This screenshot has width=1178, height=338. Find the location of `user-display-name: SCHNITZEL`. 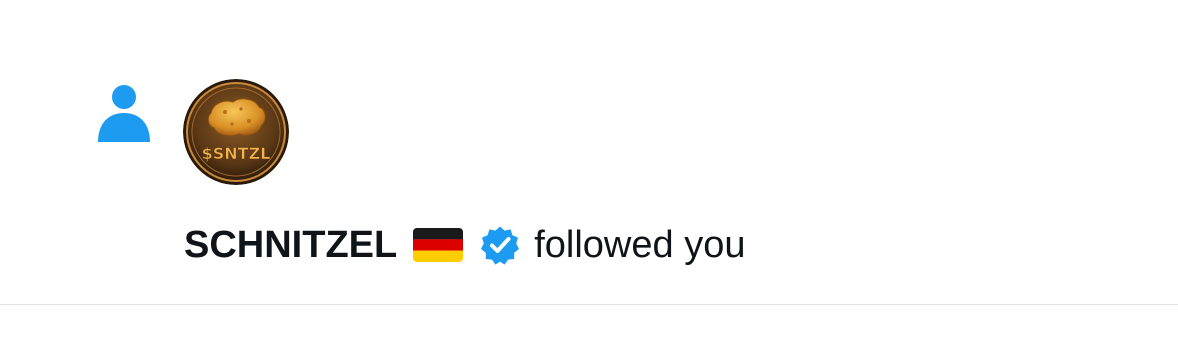

user-display-name: SCHNITZEL is located at coordinates (290, 245).